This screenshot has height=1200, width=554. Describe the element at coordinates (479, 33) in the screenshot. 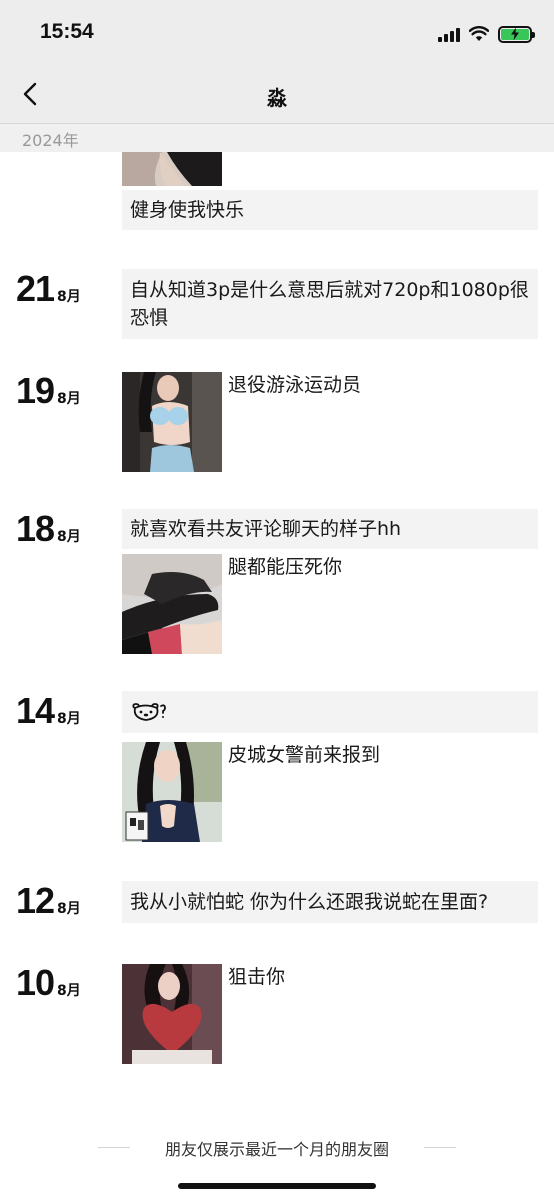

I see `wifi-icon` at that location.